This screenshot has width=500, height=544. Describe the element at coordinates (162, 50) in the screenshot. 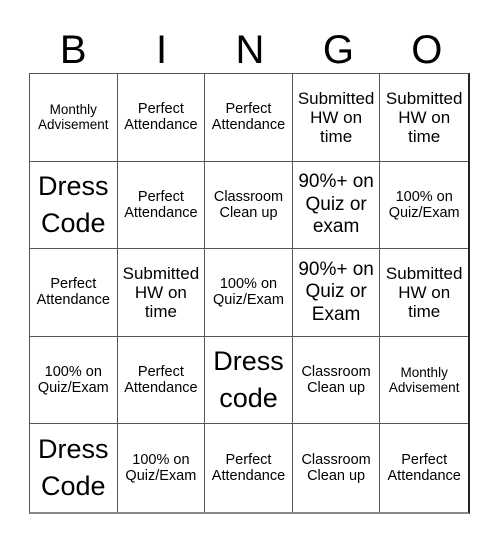

I see `header-letter-i: I` at that location.